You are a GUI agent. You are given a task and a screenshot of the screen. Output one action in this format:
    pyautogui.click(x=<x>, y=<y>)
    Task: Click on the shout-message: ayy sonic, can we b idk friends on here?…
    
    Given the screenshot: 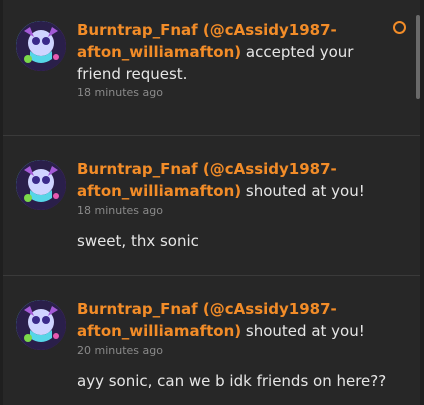 What is the action you would take?
    pyautogui.click(x=232, y=381)
    